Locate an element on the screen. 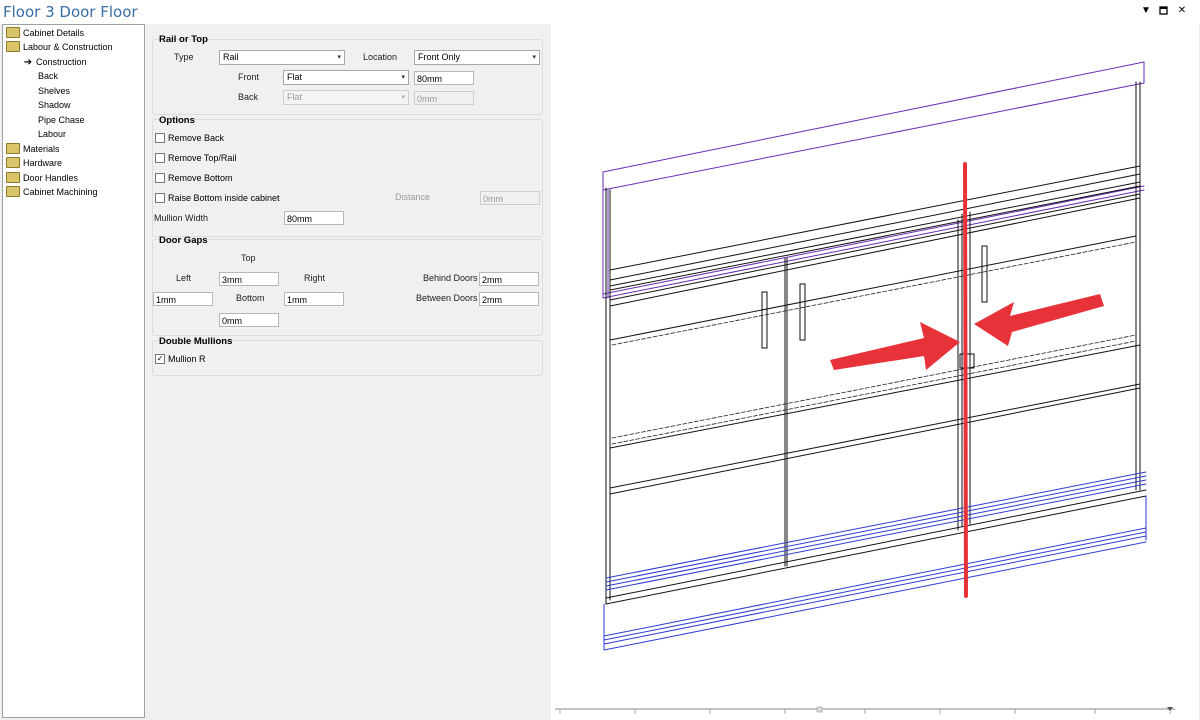  front-label: Front is located at coordinates (249, 77).